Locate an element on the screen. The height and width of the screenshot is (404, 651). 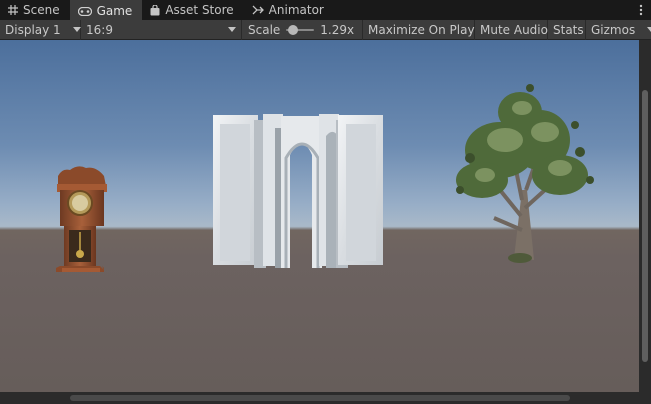
stats-label: Stats is located at coordinates (568, 29).